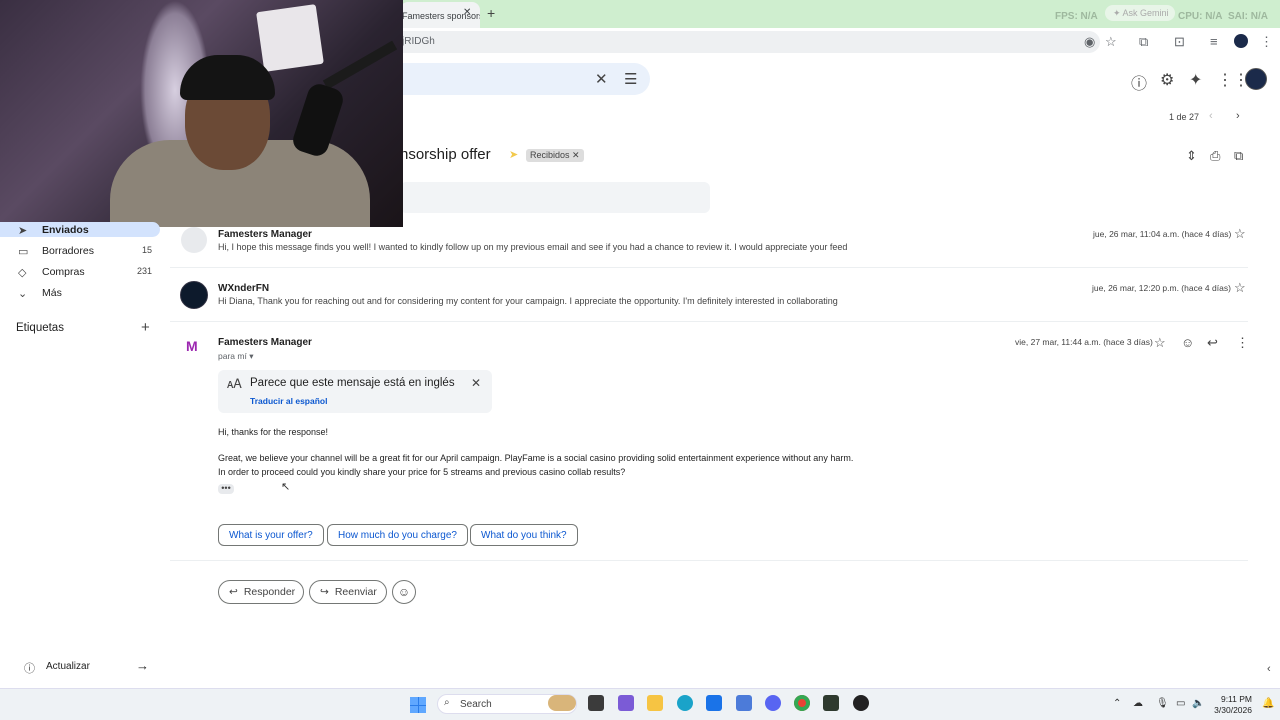 The width and height of the screenshot is (1280, 720). What do you see at coordinates (773, 703) in the screenshot?
I see `discord-icon` at bounding box center [773, 703].